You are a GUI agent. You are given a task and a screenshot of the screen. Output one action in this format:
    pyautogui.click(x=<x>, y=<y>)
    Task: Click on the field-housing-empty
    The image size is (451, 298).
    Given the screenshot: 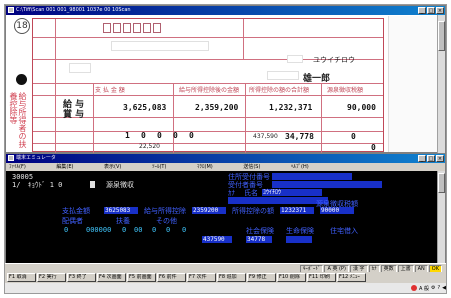 What is the action you would take?
    pyautogui.click(x=299, y=239)
    